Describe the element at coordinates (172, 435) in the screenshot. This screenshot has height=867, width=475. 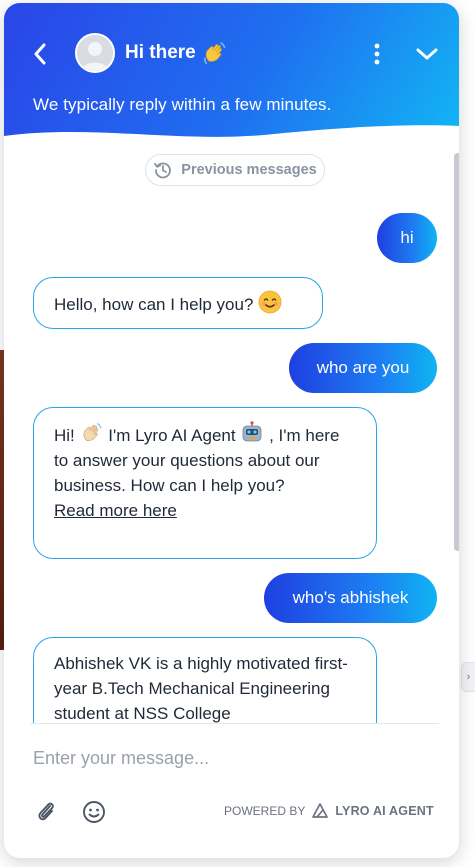
I see `message-text-intro: I'm Lyro AI Agent` at that location.